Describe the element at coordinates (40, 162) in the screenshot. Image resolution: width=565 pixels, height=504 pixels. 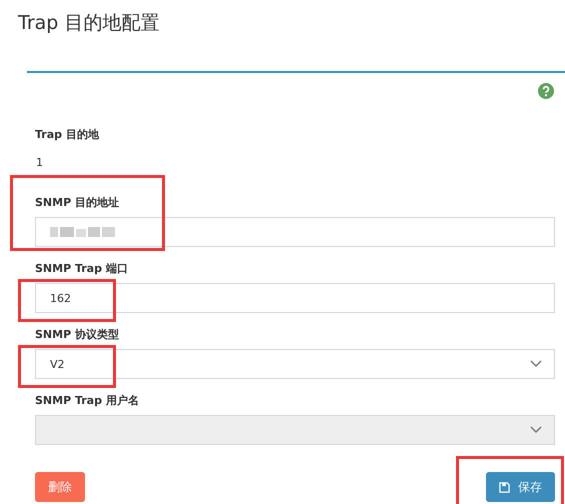
I see `field-value: 1` at that location.